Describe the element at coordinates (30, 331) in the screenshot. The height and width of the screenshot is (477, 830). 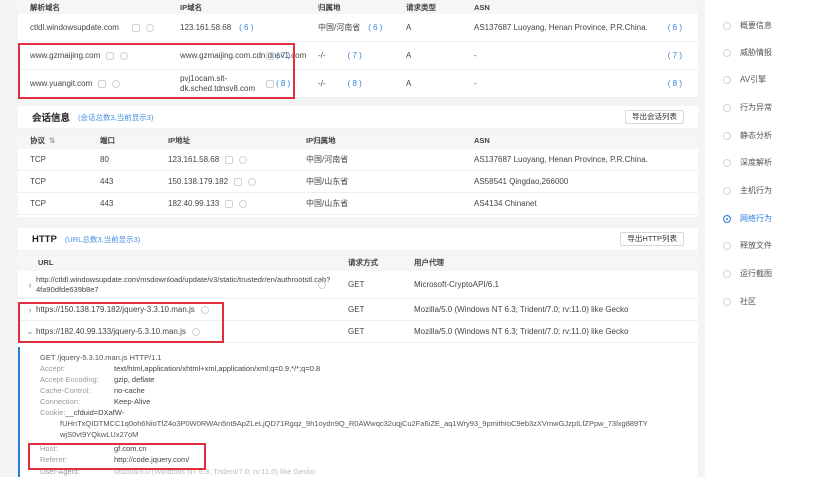
I see `chevron-down-icon: ⌄` at that location.